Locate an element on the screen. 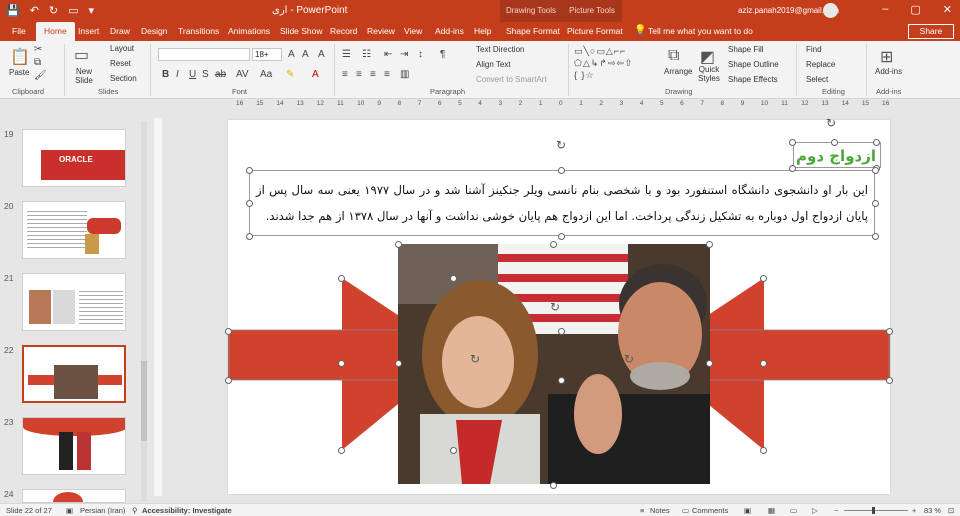  line-spacing-icon: ↕ is located at coordinates (420, 55).